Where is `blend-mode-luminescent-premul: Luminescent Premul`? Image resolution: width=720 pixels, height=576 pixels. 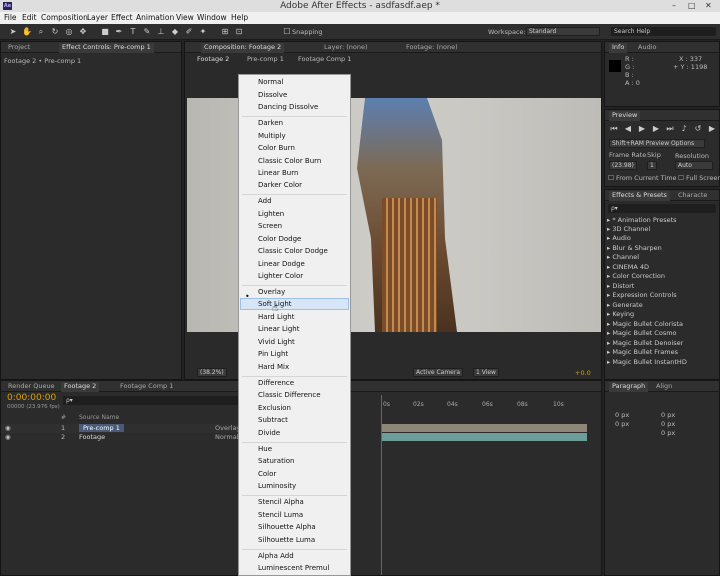 blend-mode-luminescent-premul: Luminescent Premul is located at coordinates (293, 568).